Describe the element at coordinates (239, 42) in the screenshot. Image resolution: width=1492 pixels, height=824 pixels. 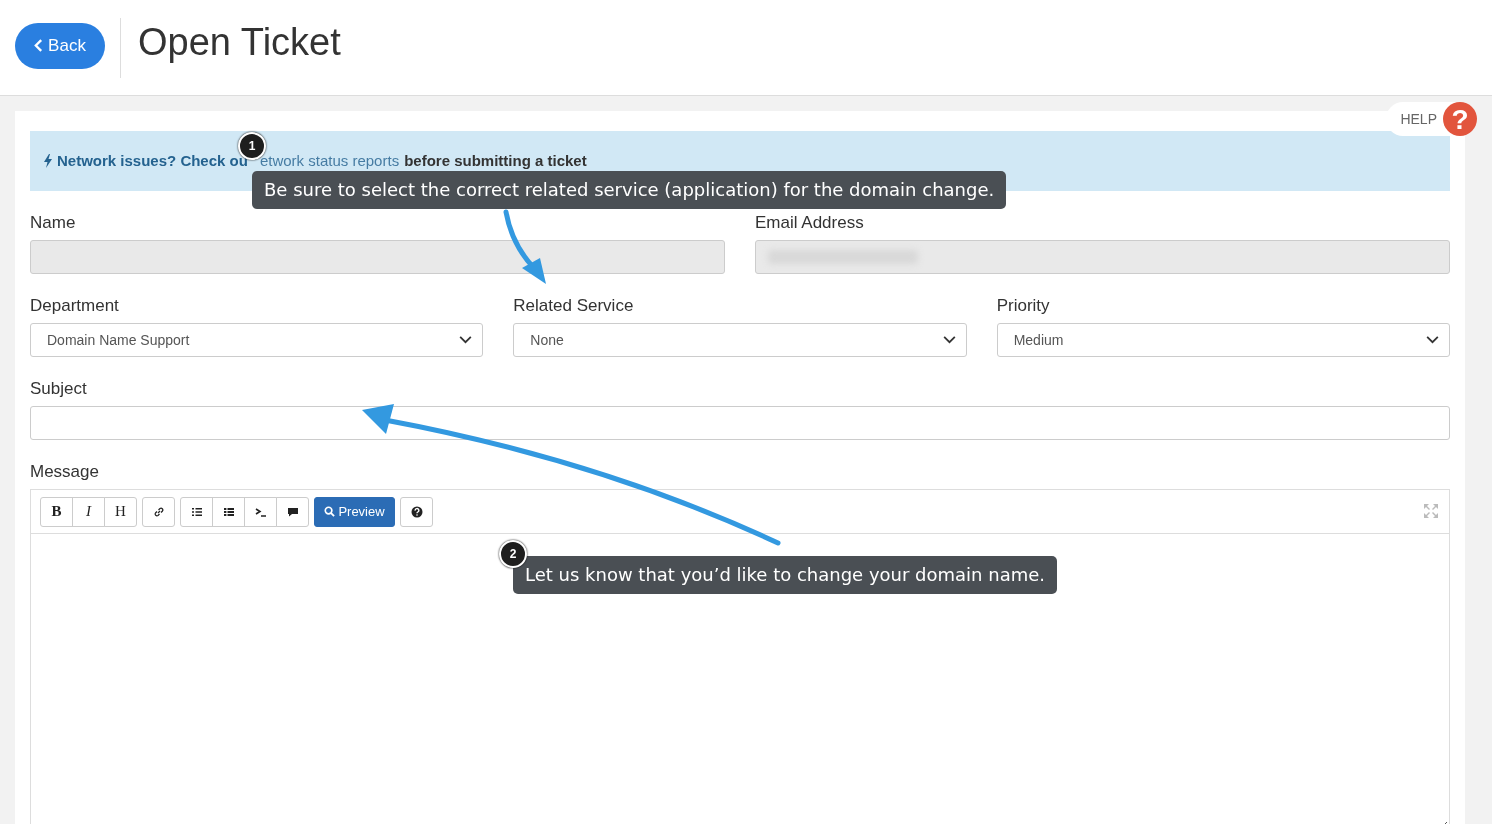
I see `page-title: Open Ticket` at that location.